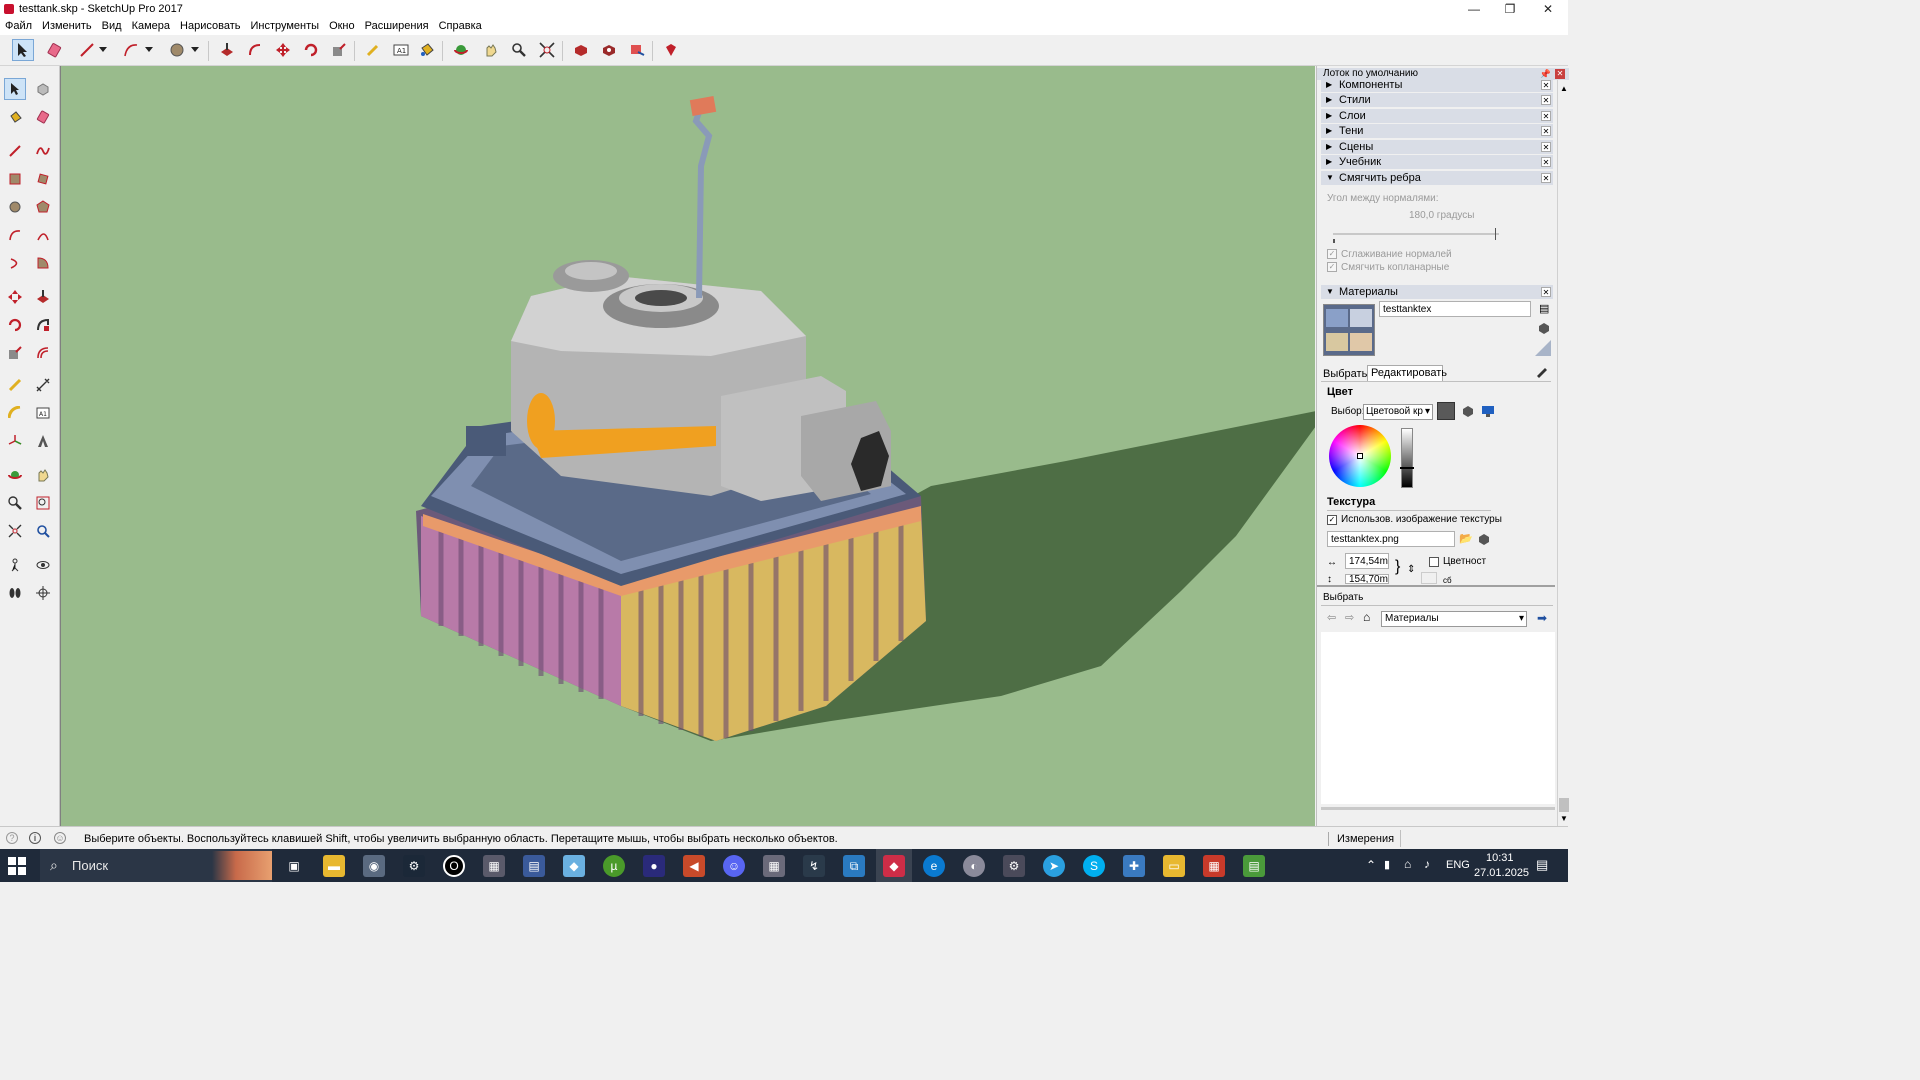 Image resolution: width=1920 pixels, height=1080 pixels. What do you see at coordinates (1398, 412) in the screenshot?
I see `color-picker-select: Цветовой кр ▾` at bounding box center [1398, 412].